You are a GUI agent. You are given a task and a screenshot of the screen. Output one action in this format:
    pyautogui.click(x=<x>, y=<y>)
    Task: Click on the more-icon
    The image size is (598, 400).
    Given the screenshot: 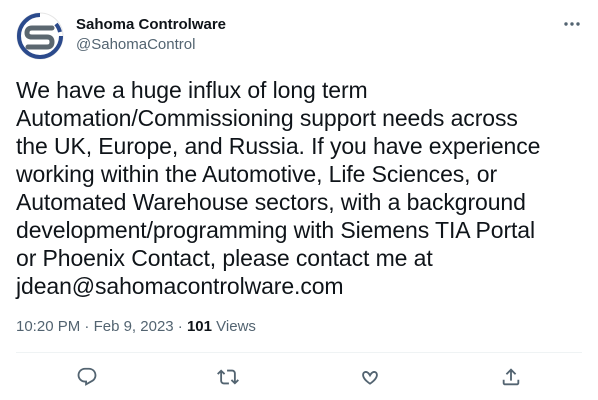 What is the action you would take?
    pyautogui.click(x=572, y=24)
    